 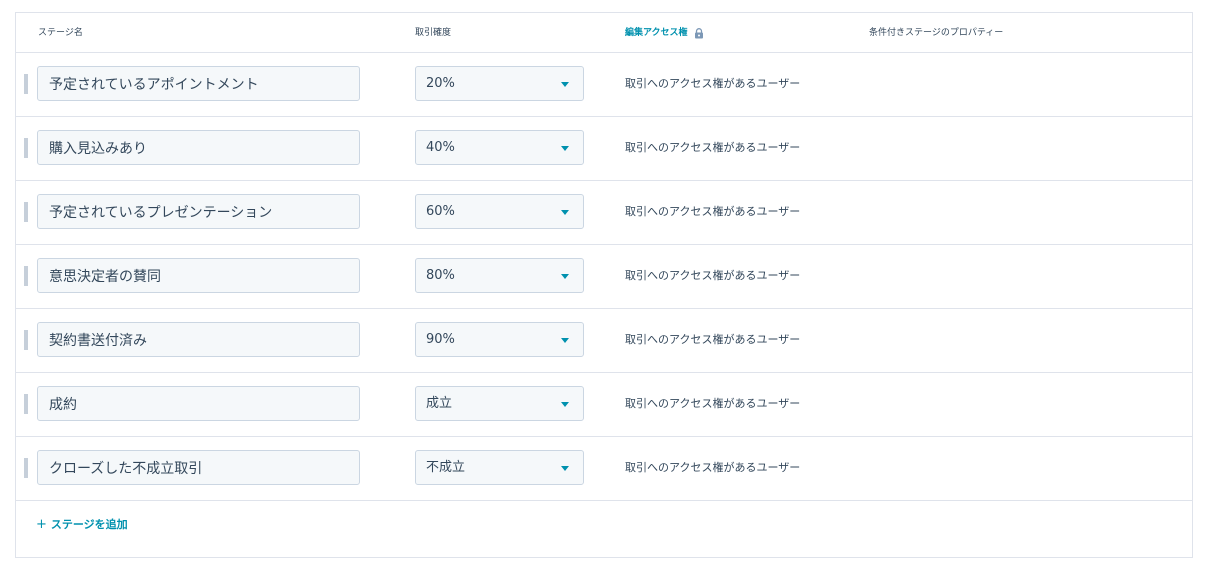 I want to click on plus-icon: +, so click(x=41, y=524).